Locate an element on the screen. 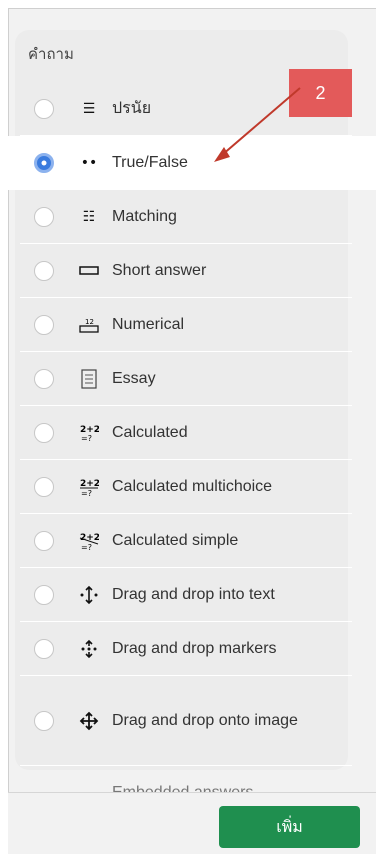  calculated-multichoice-icon: 2+2 =? is located at coordinates (89, 487).